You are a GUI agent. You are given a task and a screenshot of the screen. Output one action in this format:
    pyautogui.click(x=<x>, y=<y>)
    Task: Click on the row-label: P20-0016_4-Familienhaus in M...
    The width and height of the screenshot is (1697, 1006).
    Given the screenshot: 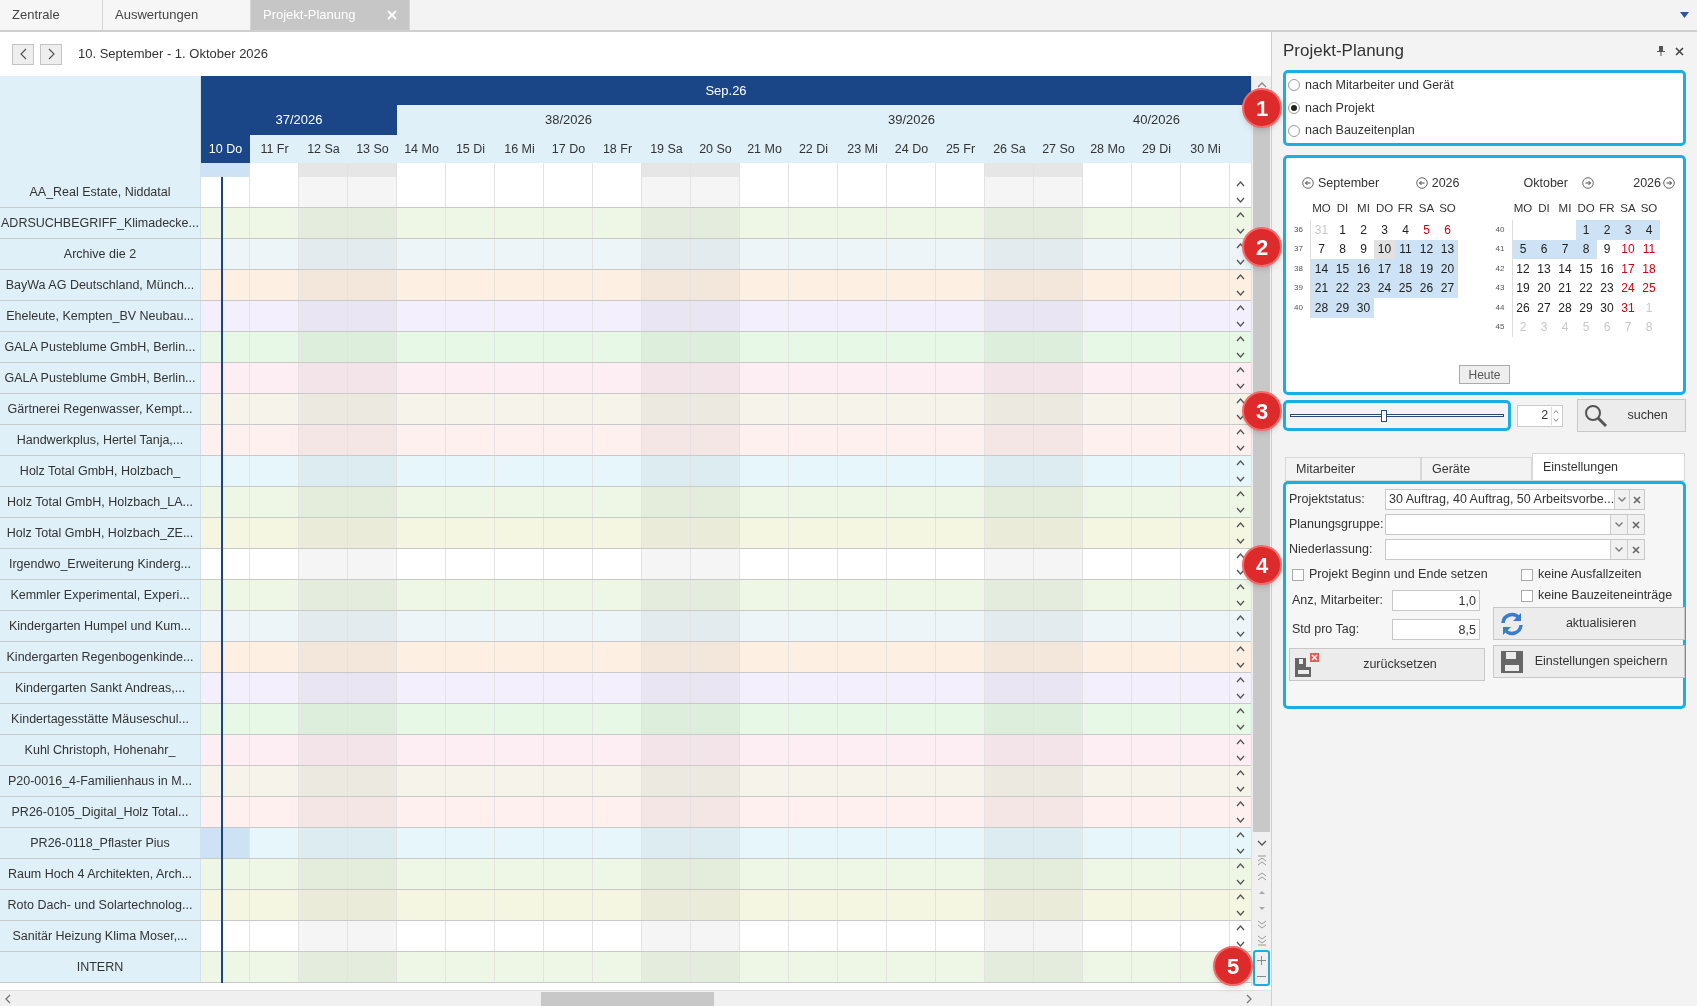 What is the action you would take?
    pyautogui.click(x=100, y=781)
    